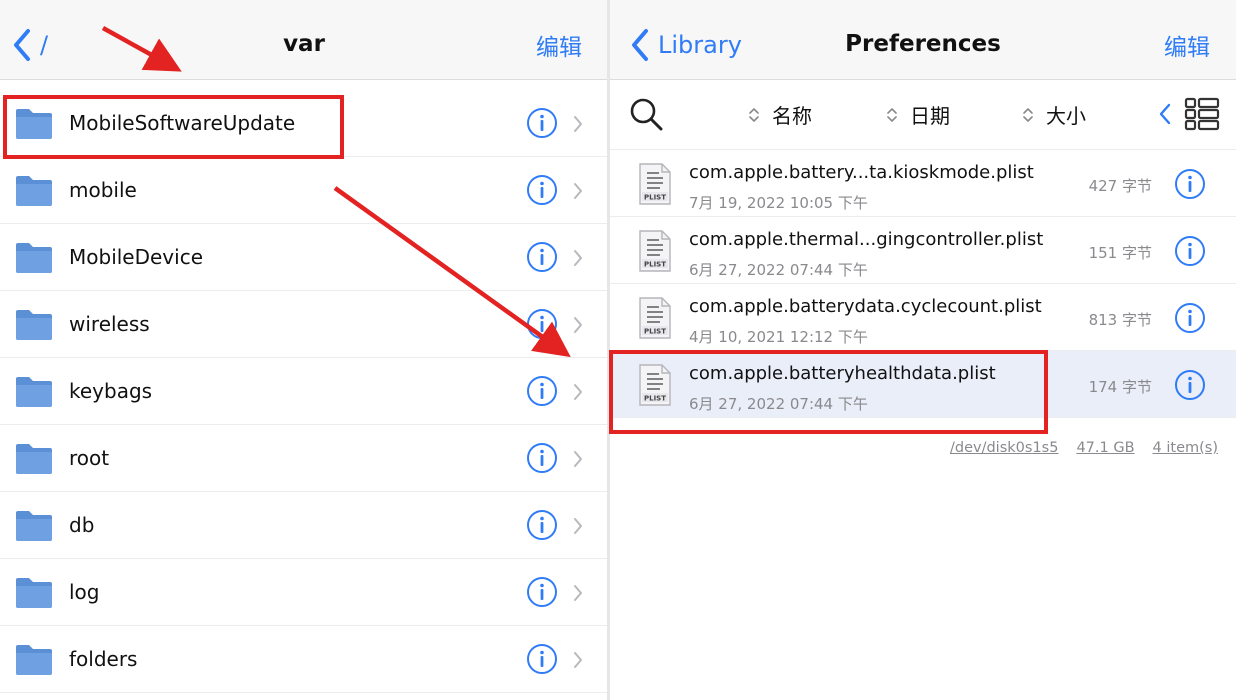 This screenshot has height=700, width=1236. Describe the element at coordinates (304, 324) in the screenshot. I see `folder-row: wireless` at that location.